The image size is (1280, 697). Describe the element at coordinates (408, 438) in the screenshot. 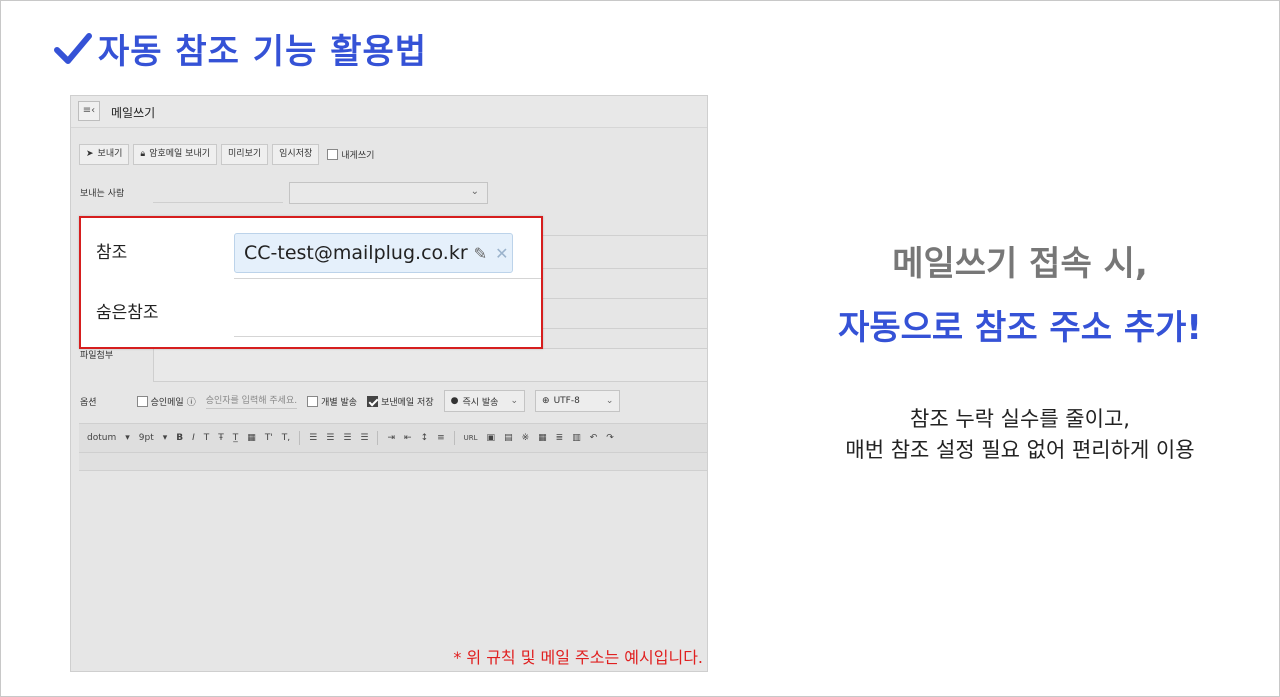

I see `outdent-icon: ⇤` at that location.